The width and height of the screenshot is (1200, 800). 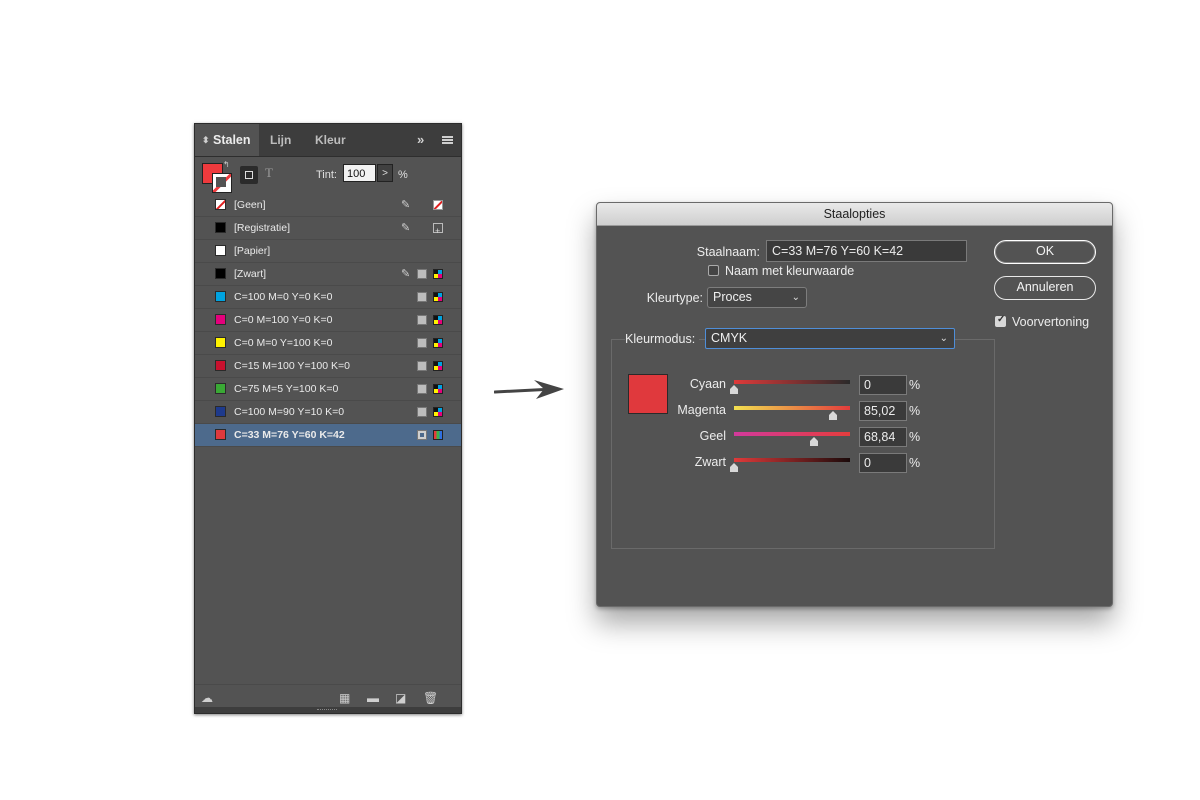 What do you see at coordinates (792, 460) in the screenshot?
I see `slider-track-zwart` at bounding box center [792, 460].